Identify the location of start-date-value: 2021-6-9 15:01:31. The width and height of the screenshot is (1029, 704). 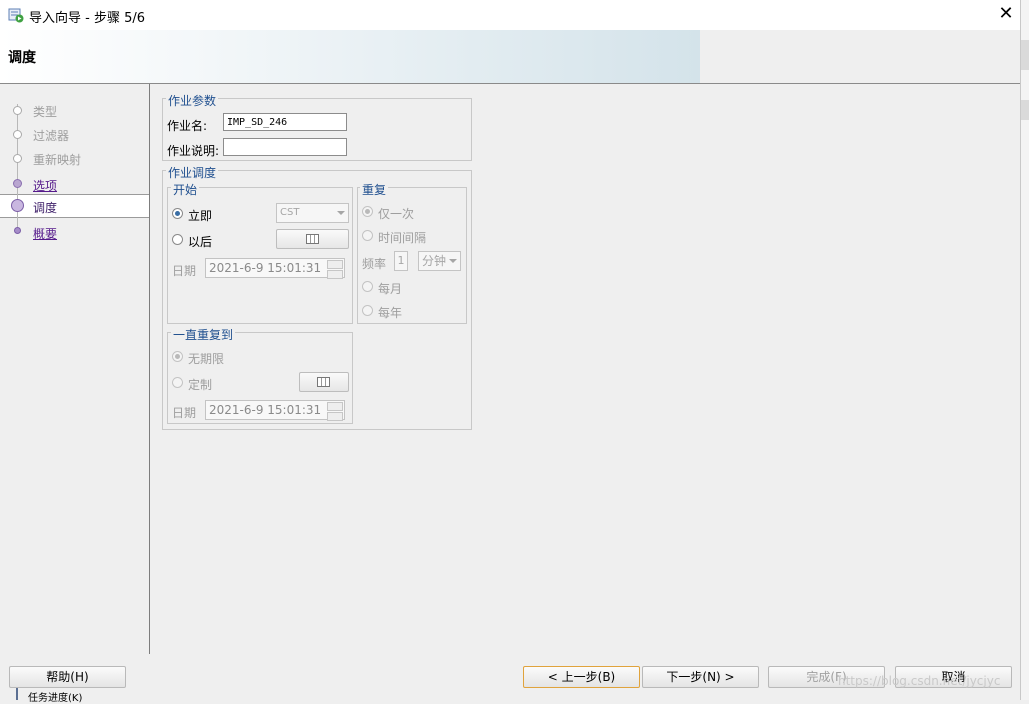
(265, 268).